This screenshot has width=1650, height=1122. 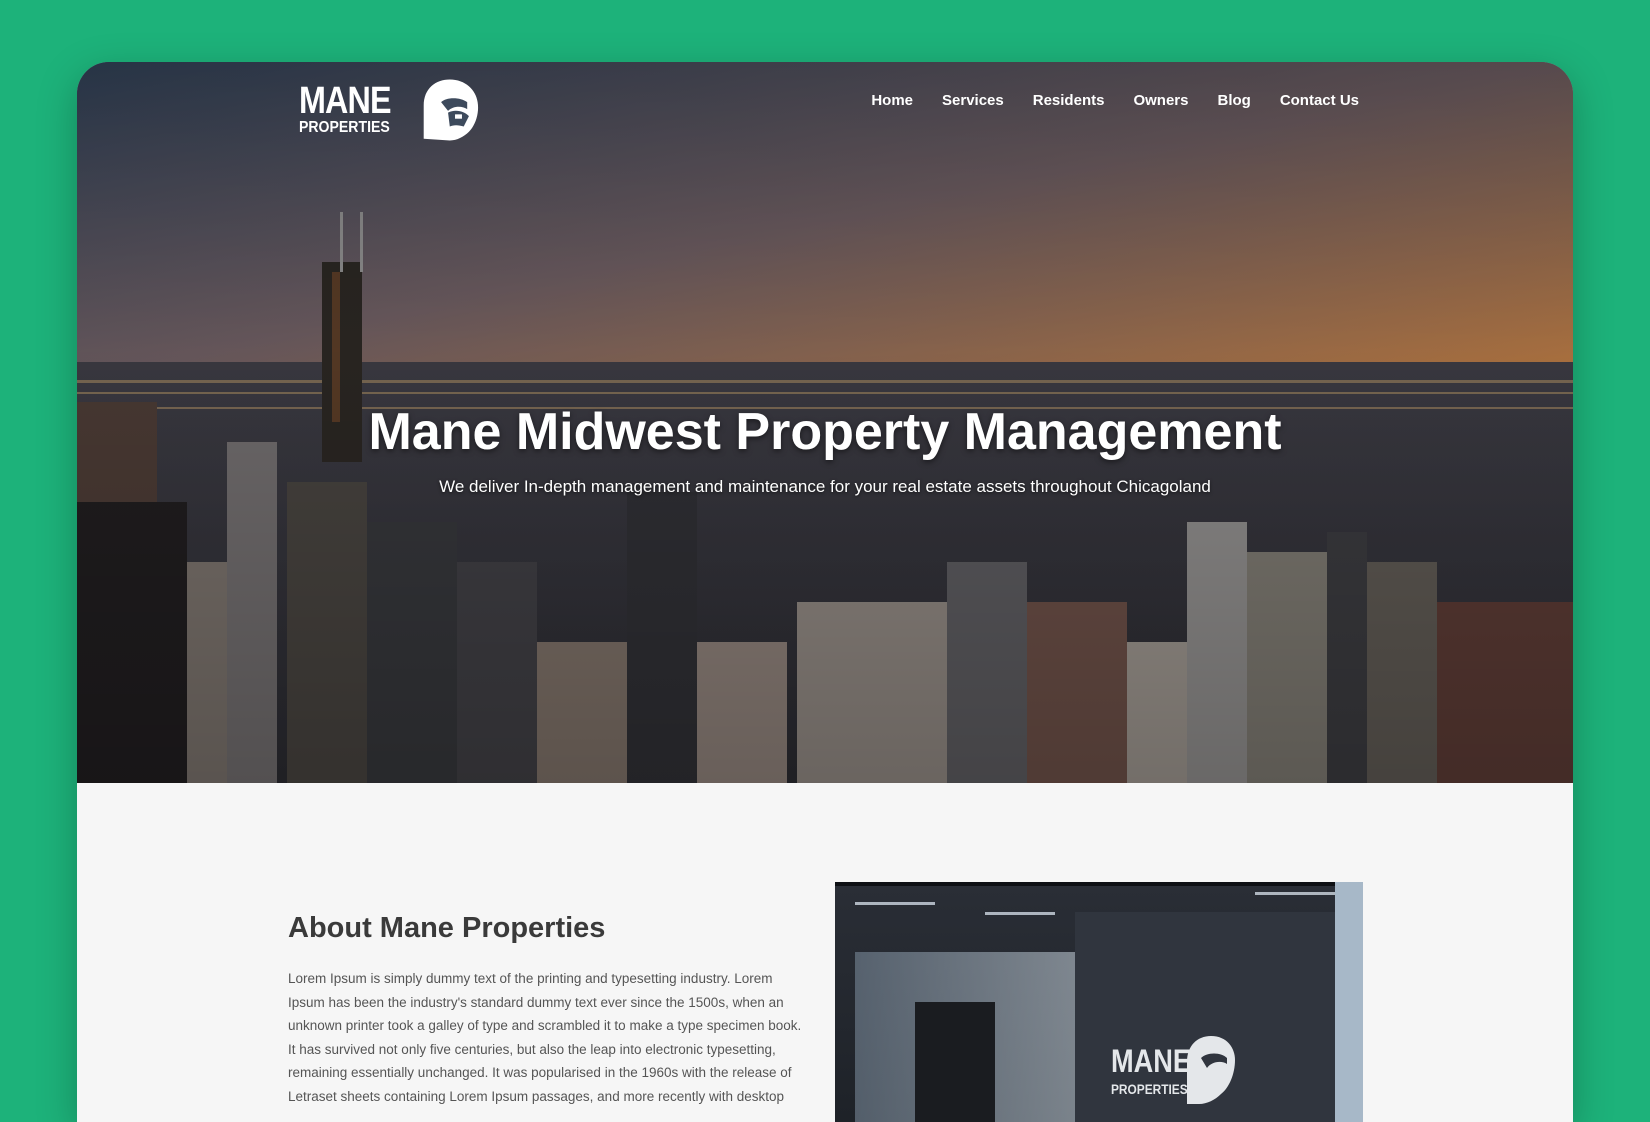 What do you see at coordinates (1233, 100) in the screenshot?
I see `nav-blog: Blog` at bounding box center [1233, 100].